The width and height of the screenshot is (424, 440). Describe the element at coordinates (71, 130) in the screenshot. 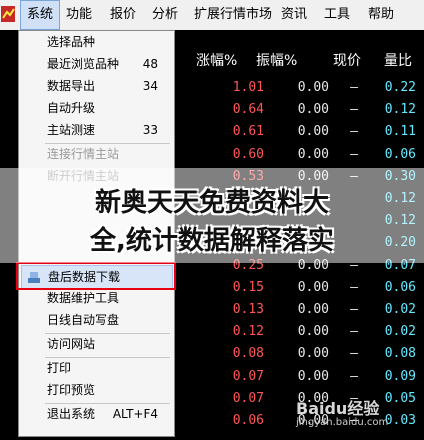

I see `menu-item-label: 主站测速` at that location.